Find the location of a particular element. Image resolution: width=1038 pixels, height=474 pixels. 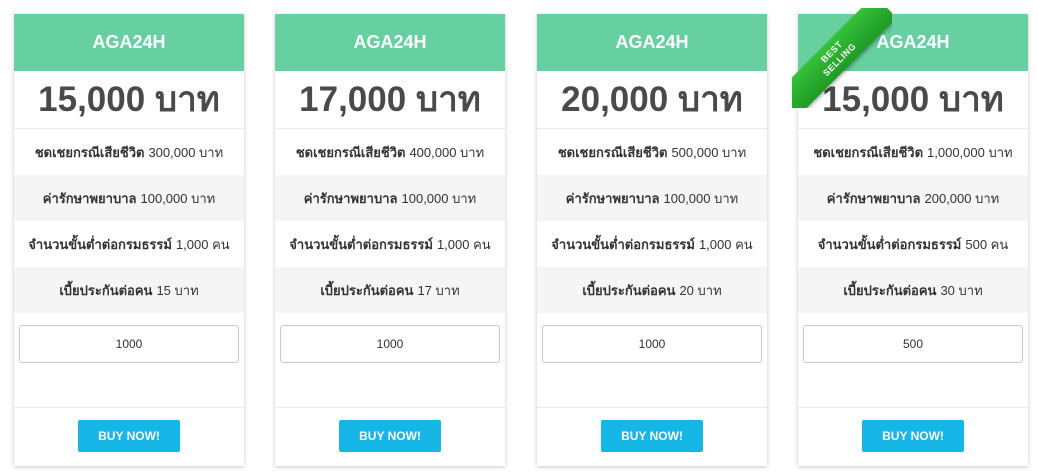

feature-row: ชดเชยกรณีเสียชีวิต 500,000 บาท is located at coordinates (652, 152).